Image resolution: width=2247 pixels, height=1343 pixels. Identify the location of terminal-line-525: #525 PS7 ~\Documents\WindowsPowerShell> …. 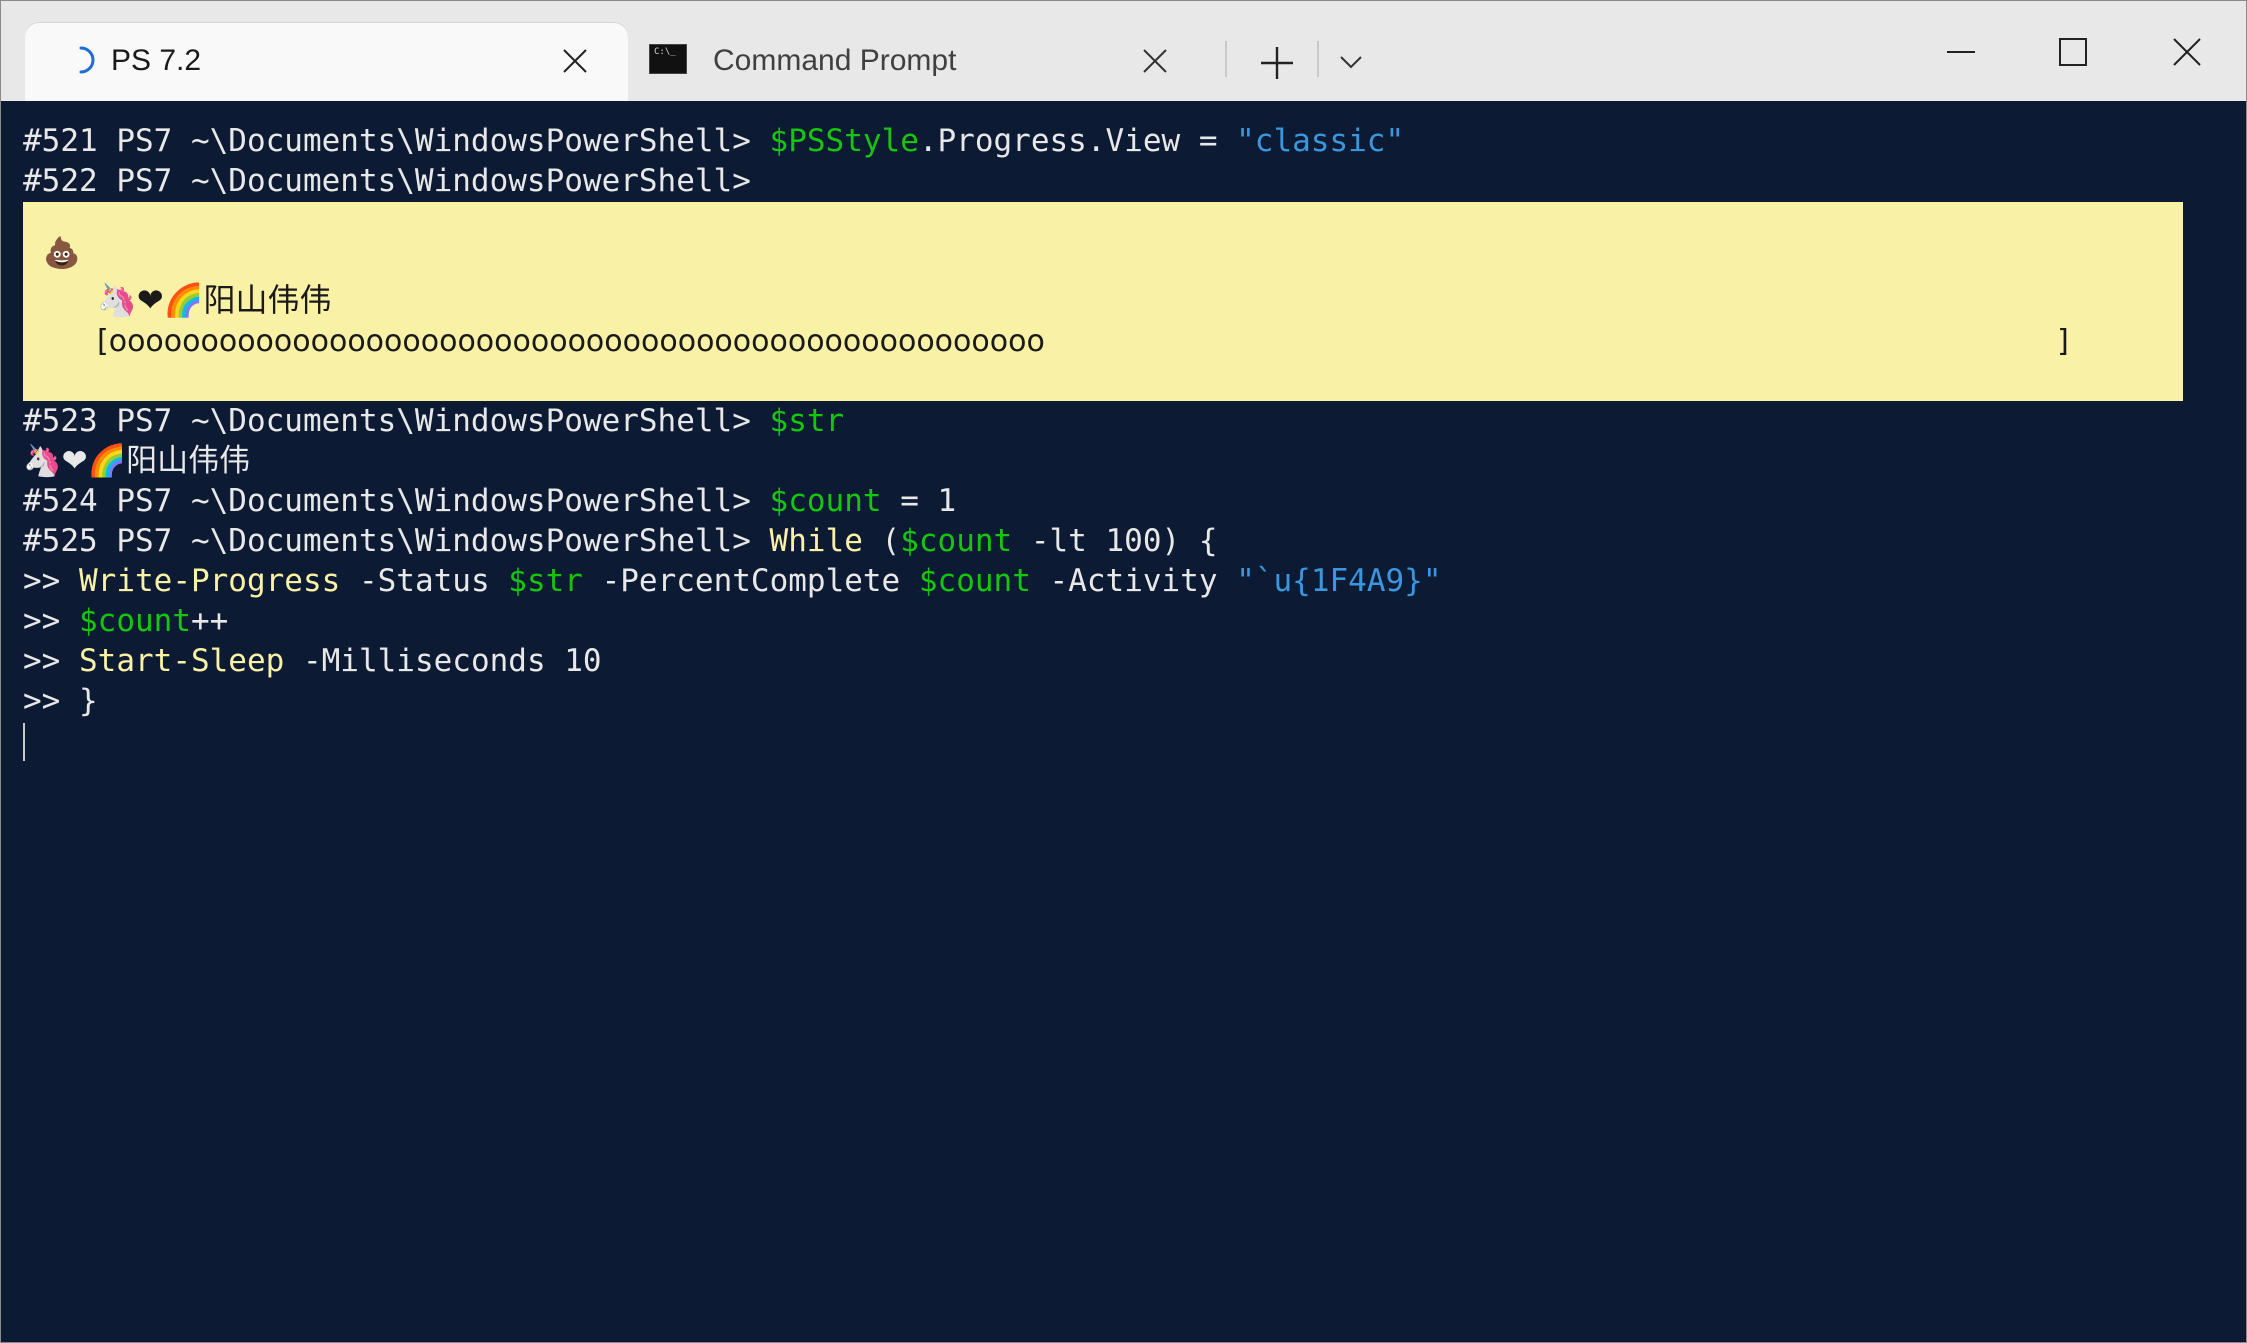
(620, 541).